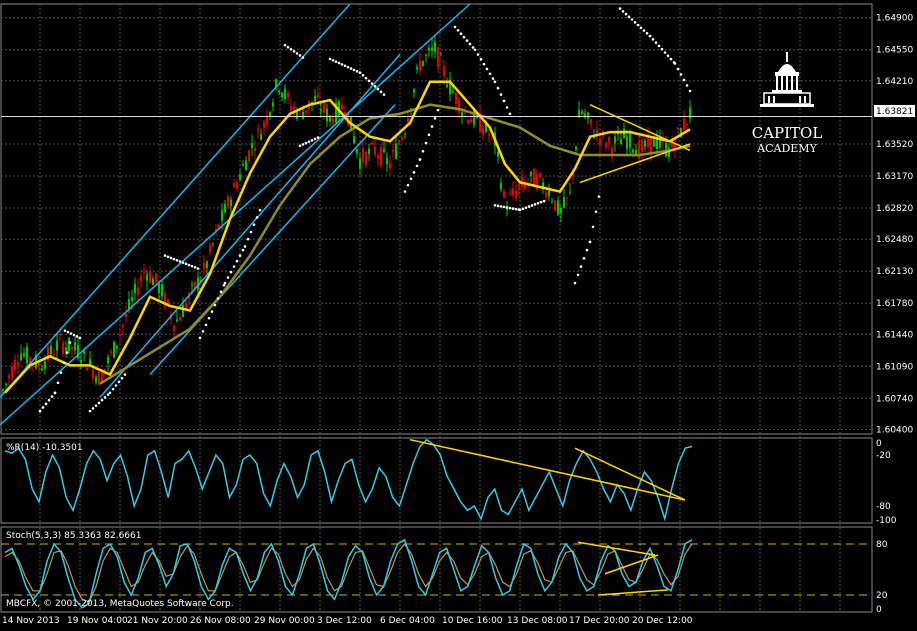 This screenshot has width=917, height=631. What do you see at coordinates (547, 469) in the screenshot?
I see `wpr-trendline` at bounding box center [547, 469].